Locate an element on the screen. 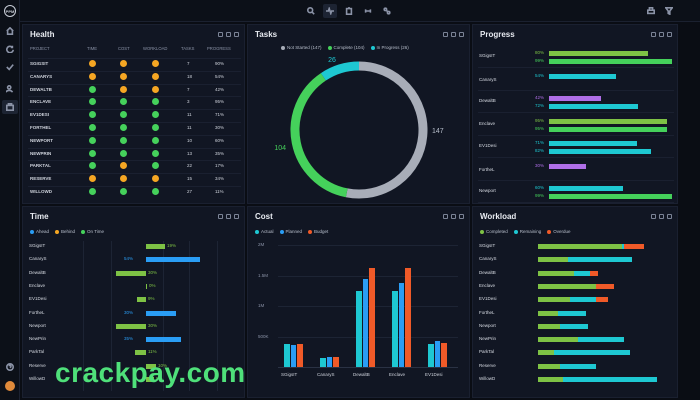 The height and width of the screenshot is (400, 700). project-label: ParkTal is located at coordinates (486, 351).